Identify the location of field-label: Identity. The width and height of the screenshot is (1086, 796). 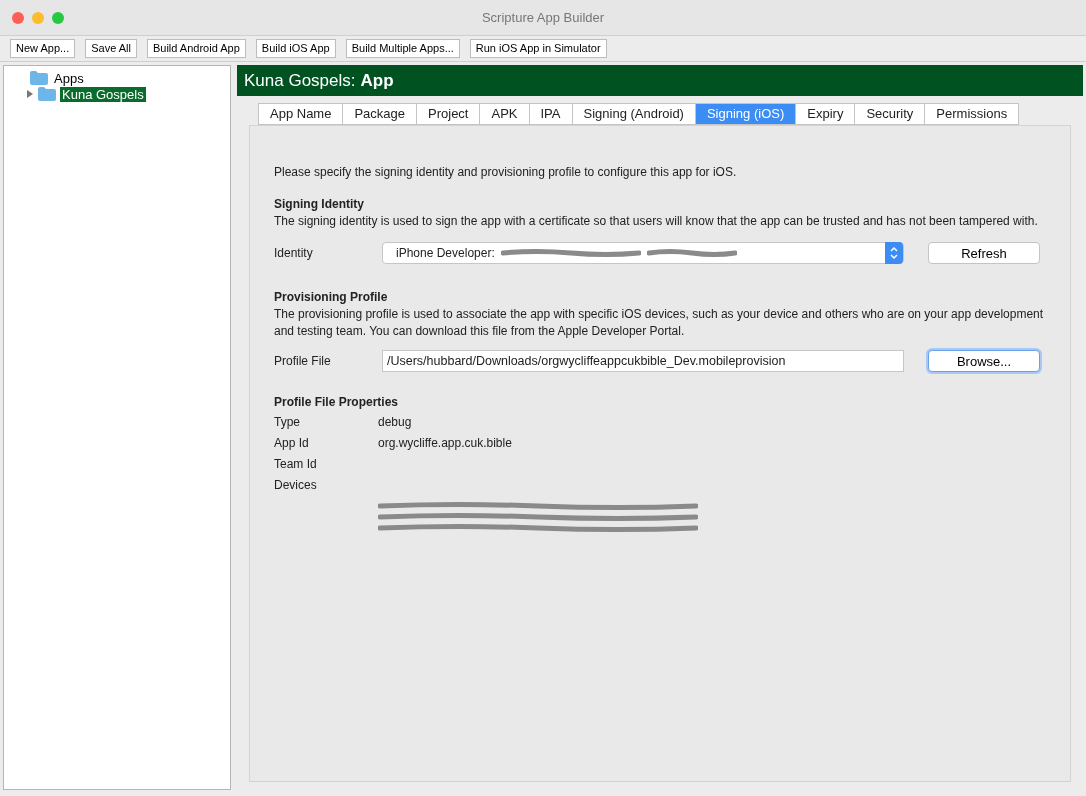
(294, 253).